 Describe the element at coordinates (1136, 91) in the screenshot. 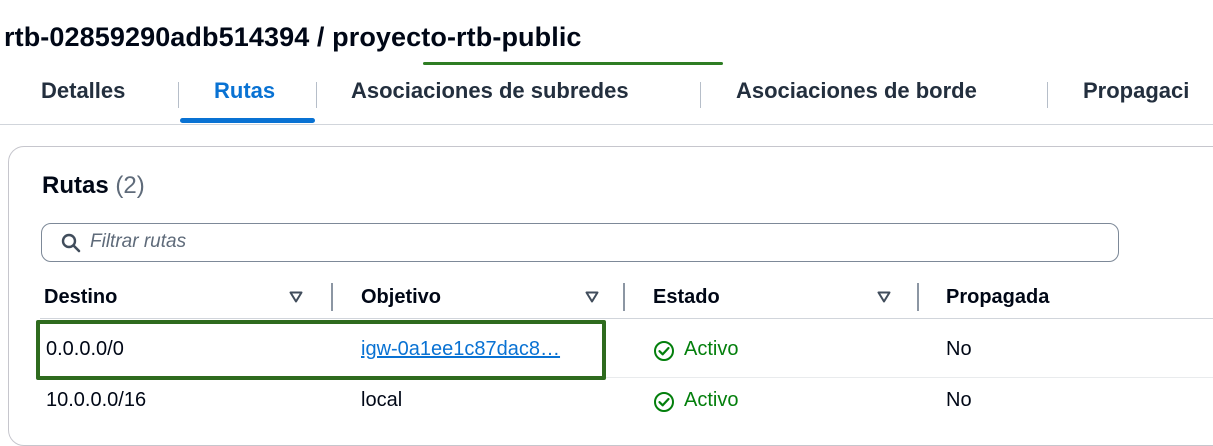

I see `tab-propagacion: Propagaci` at that location.